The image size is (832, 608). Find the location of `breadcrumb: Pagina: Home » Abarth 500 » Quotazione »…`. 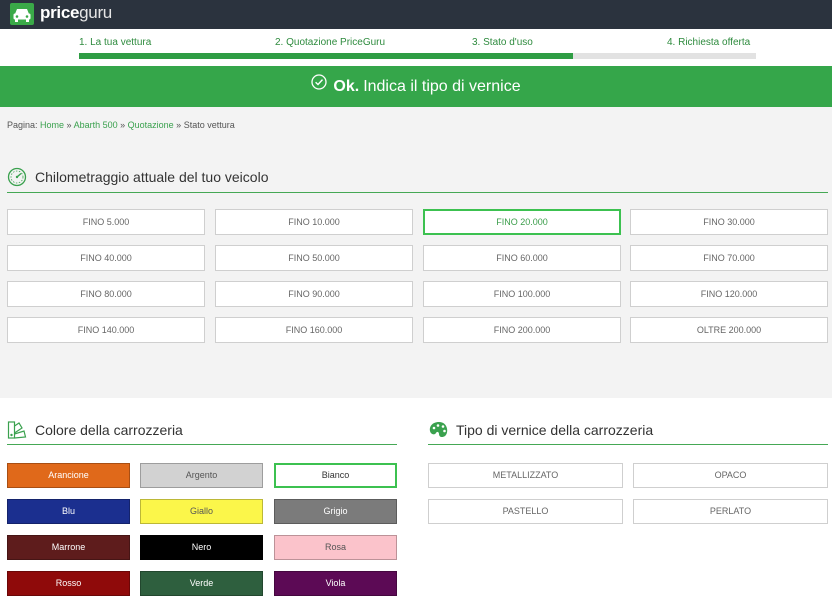

breadcrumb: Pagina: Home » Abarth 500 » Quotazione »… is located at coordinates (121, 125).